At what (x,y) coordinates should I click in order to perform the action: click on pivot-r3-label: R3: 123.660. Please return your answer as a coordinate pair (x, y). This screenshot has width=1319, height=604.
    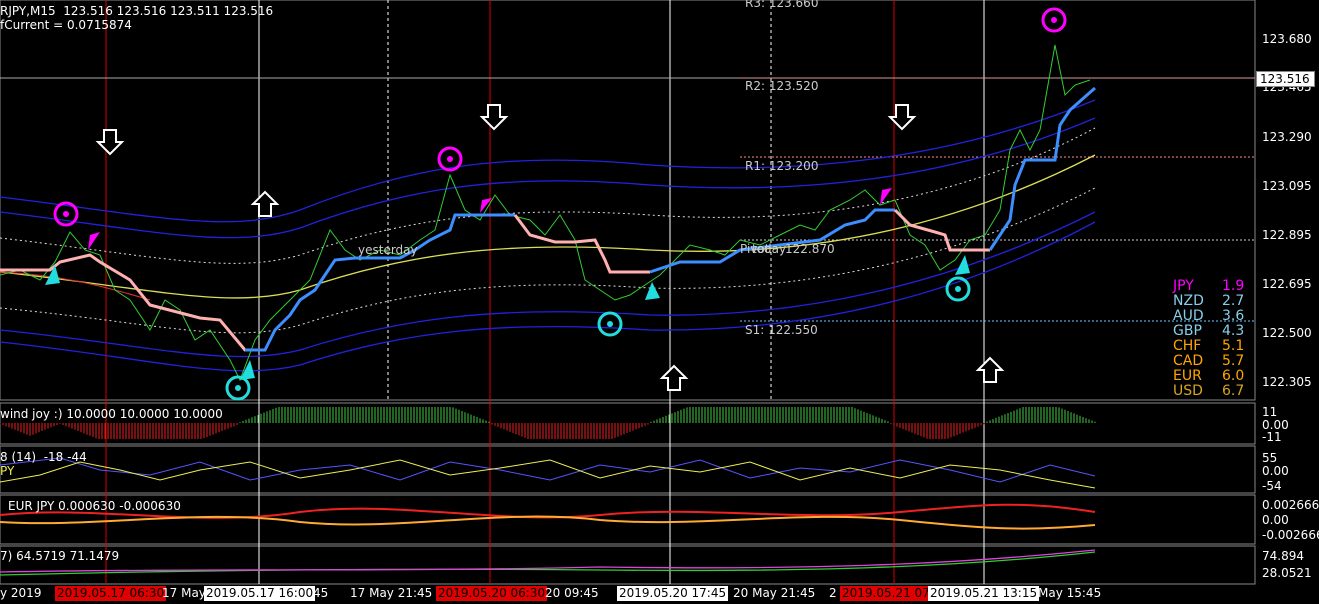
    Looking at the image, I should click on (782, 5).